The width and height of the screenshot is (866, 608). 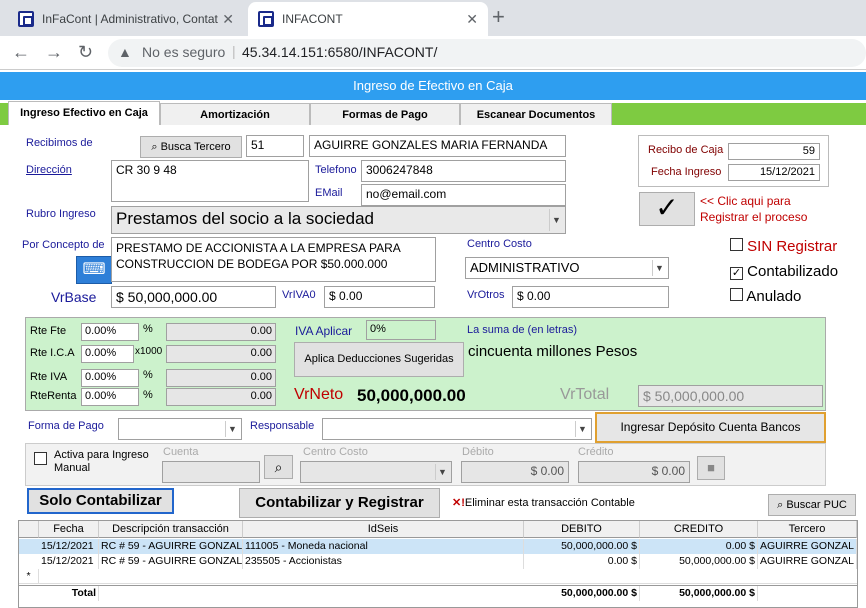 What do you see at coordinates (699, 529) in the screenshot?
I see `col-credito: CREDITO` at bounding box center [699, 529].